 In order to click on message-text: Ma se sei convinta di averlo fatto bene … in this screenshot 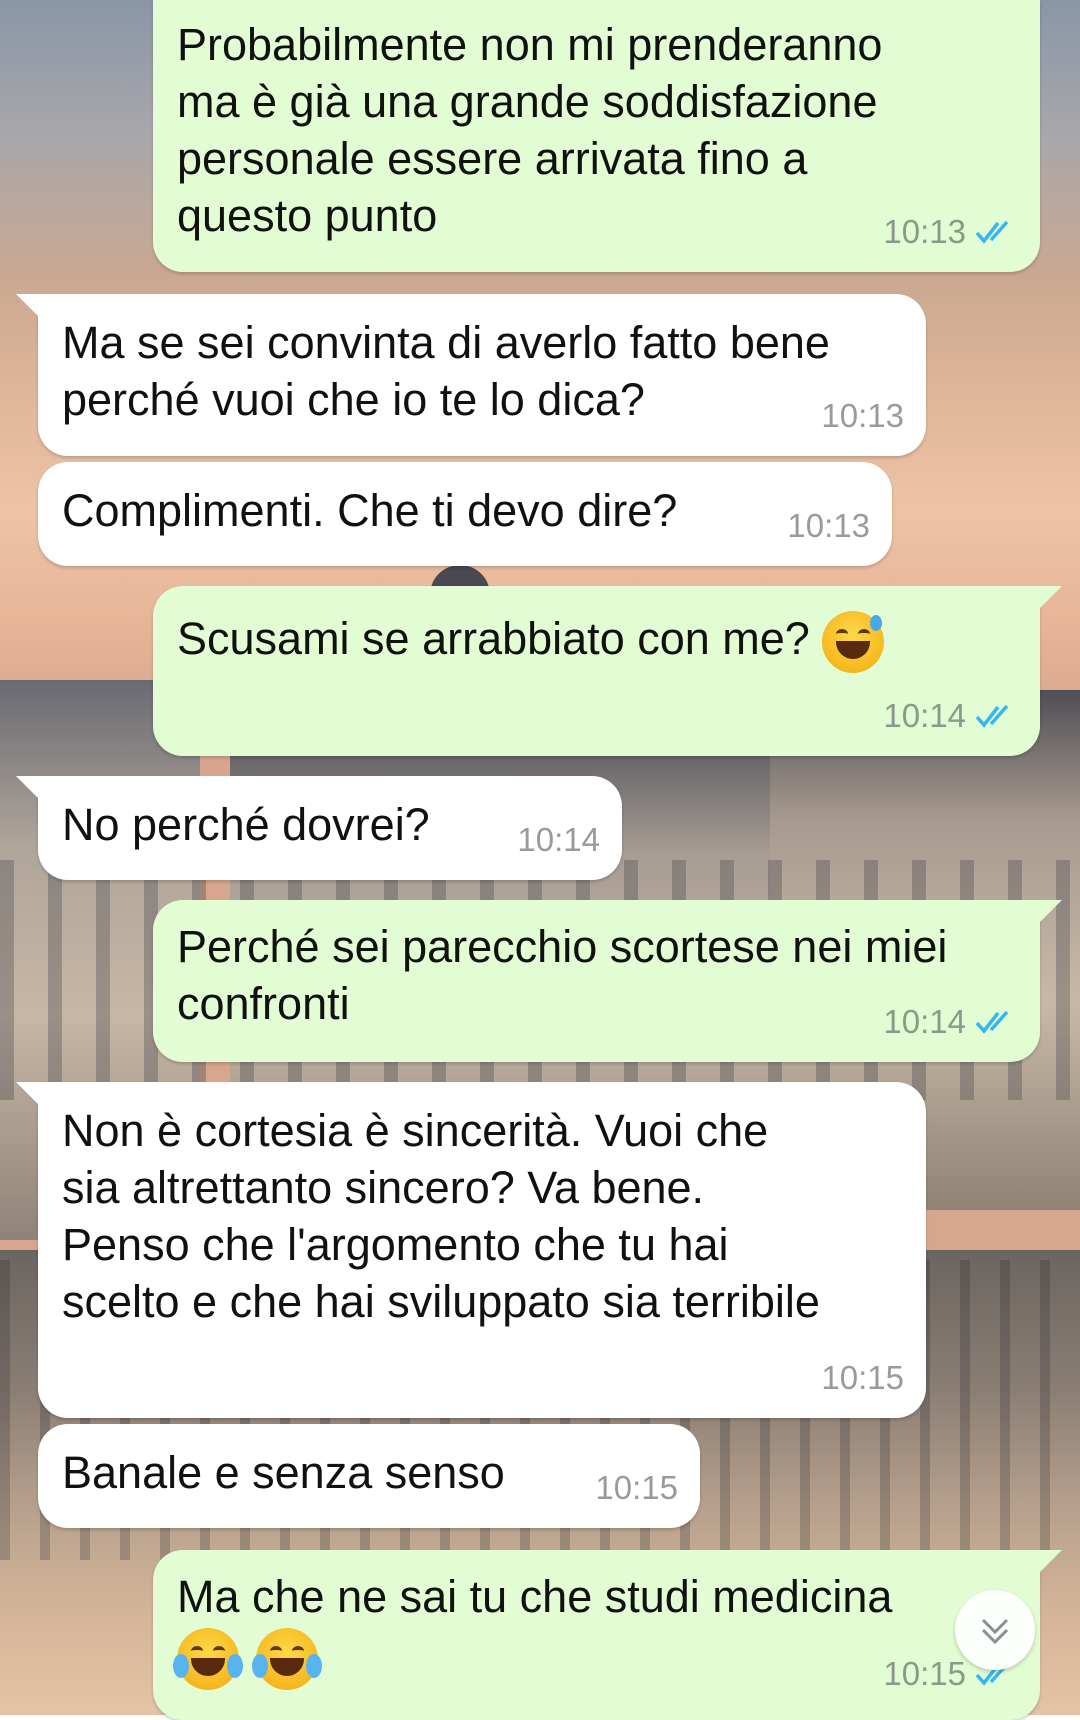, I will do `click(446, 371)`.